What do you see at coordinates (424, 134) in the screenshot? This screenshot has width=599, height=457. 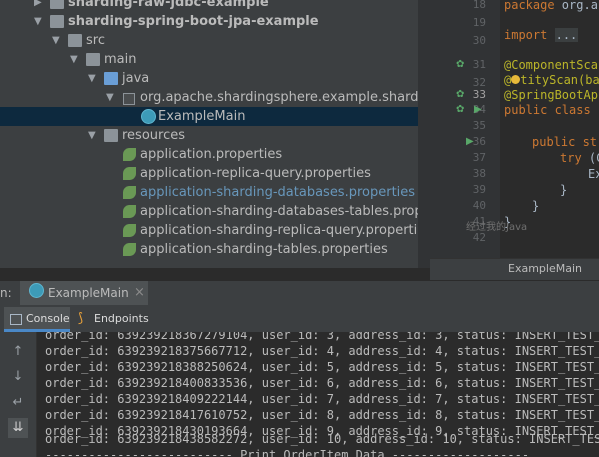 I see `panel-splitter` at bounding box center [424, 134].